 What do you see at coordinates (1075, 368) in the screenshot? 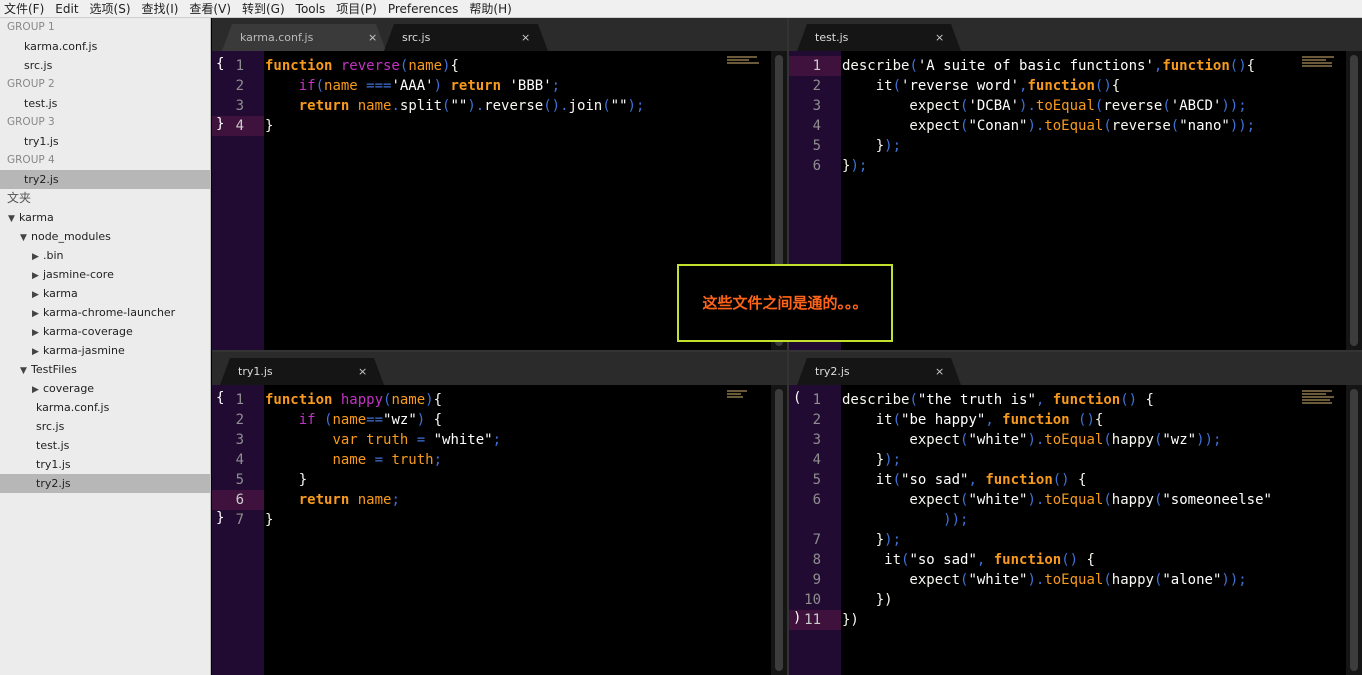
I see `tab-bar: try2.js ×` at bounding box center [1075, 368].